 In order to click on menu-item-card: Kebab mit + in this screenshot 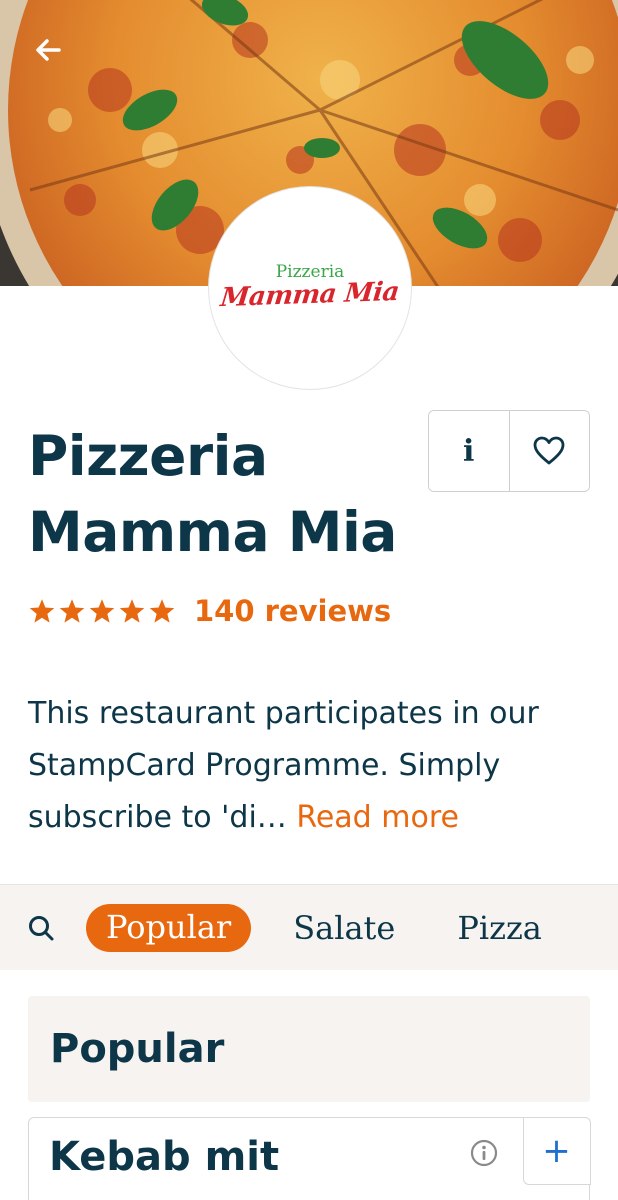, I will do `click(309, 1158)`.